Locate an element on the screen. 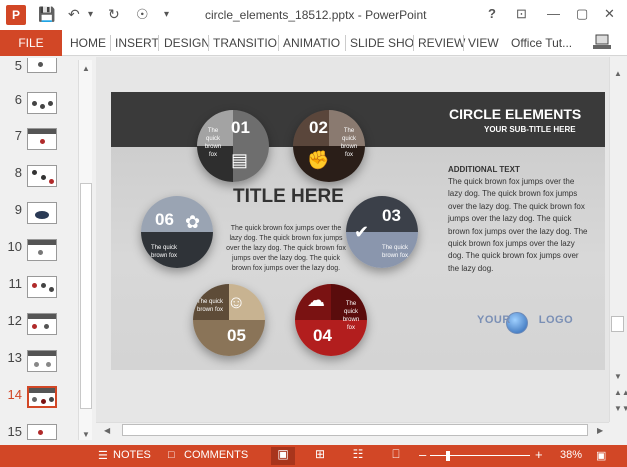 The height and width of the screenshot is (467, 627). scroll-left-arrow-icon: ◀ is located at coordinates (107, 430).